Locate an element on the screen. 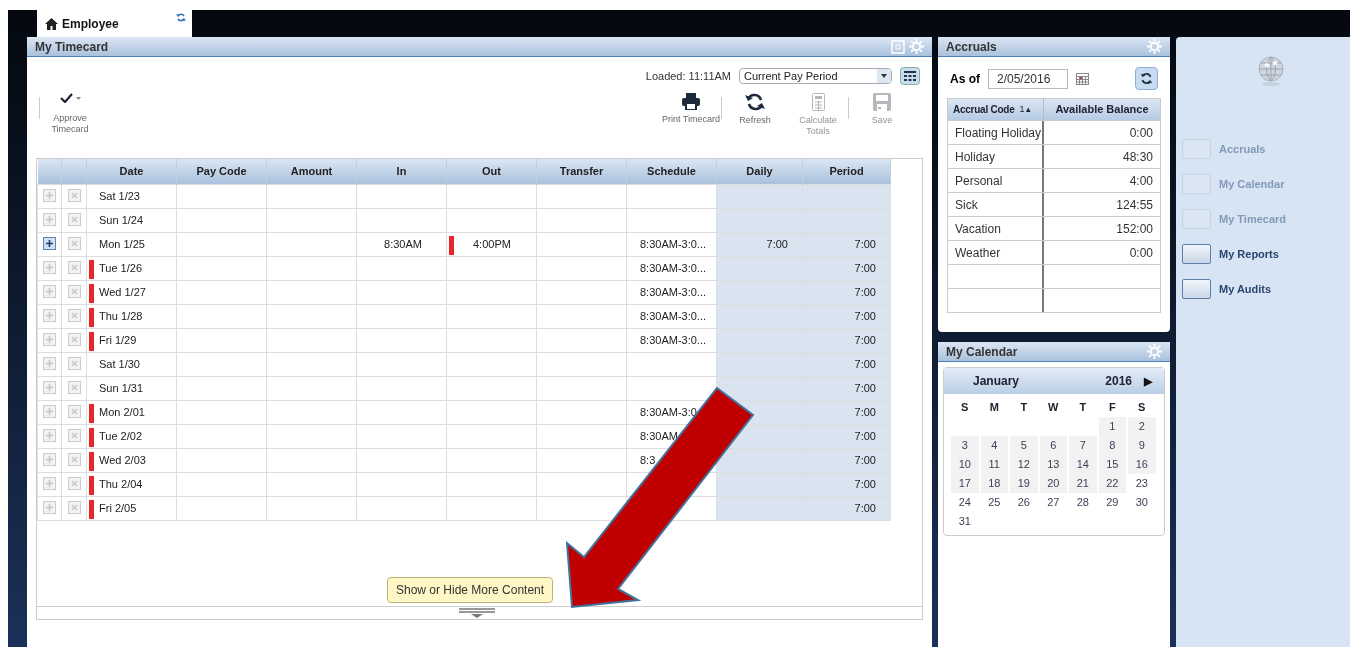 The height and width of the screenshot is (647, 1350). calendar-day: 14 is located at coordinates (1083, 464).